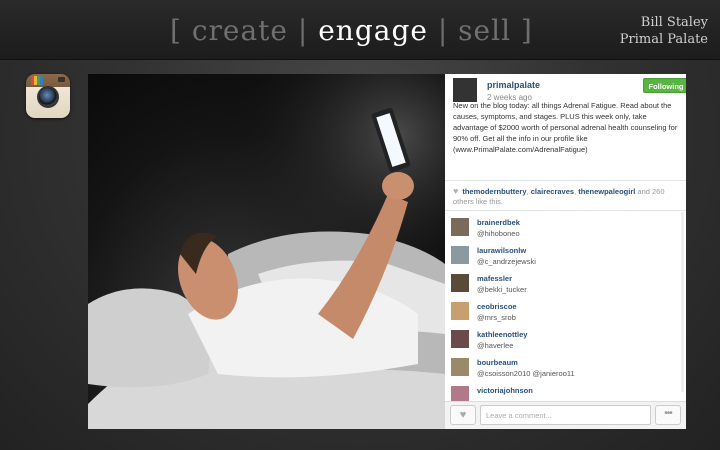 The height and width of the screenshot is (450, 720). Describe the element at coordinates (506, 261) in the screenshot. I see `comment-text: @c_andrzejewski` at that location.